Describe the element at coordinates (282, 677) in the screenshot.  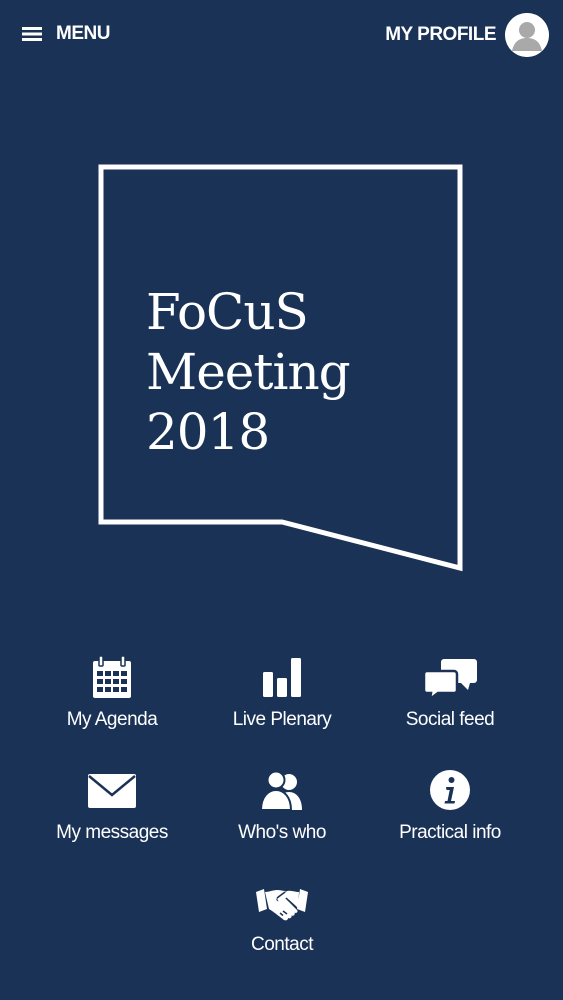
I see `bar-chart-icon` at that location.